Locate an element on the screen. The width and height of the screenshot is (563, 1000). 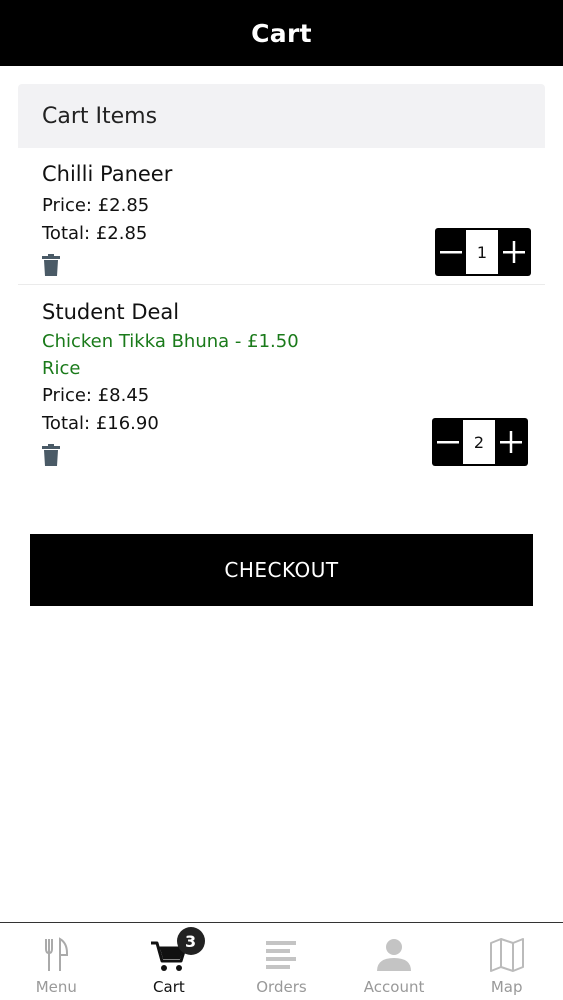
page-title: Cart is located at coordinates (281, 33).